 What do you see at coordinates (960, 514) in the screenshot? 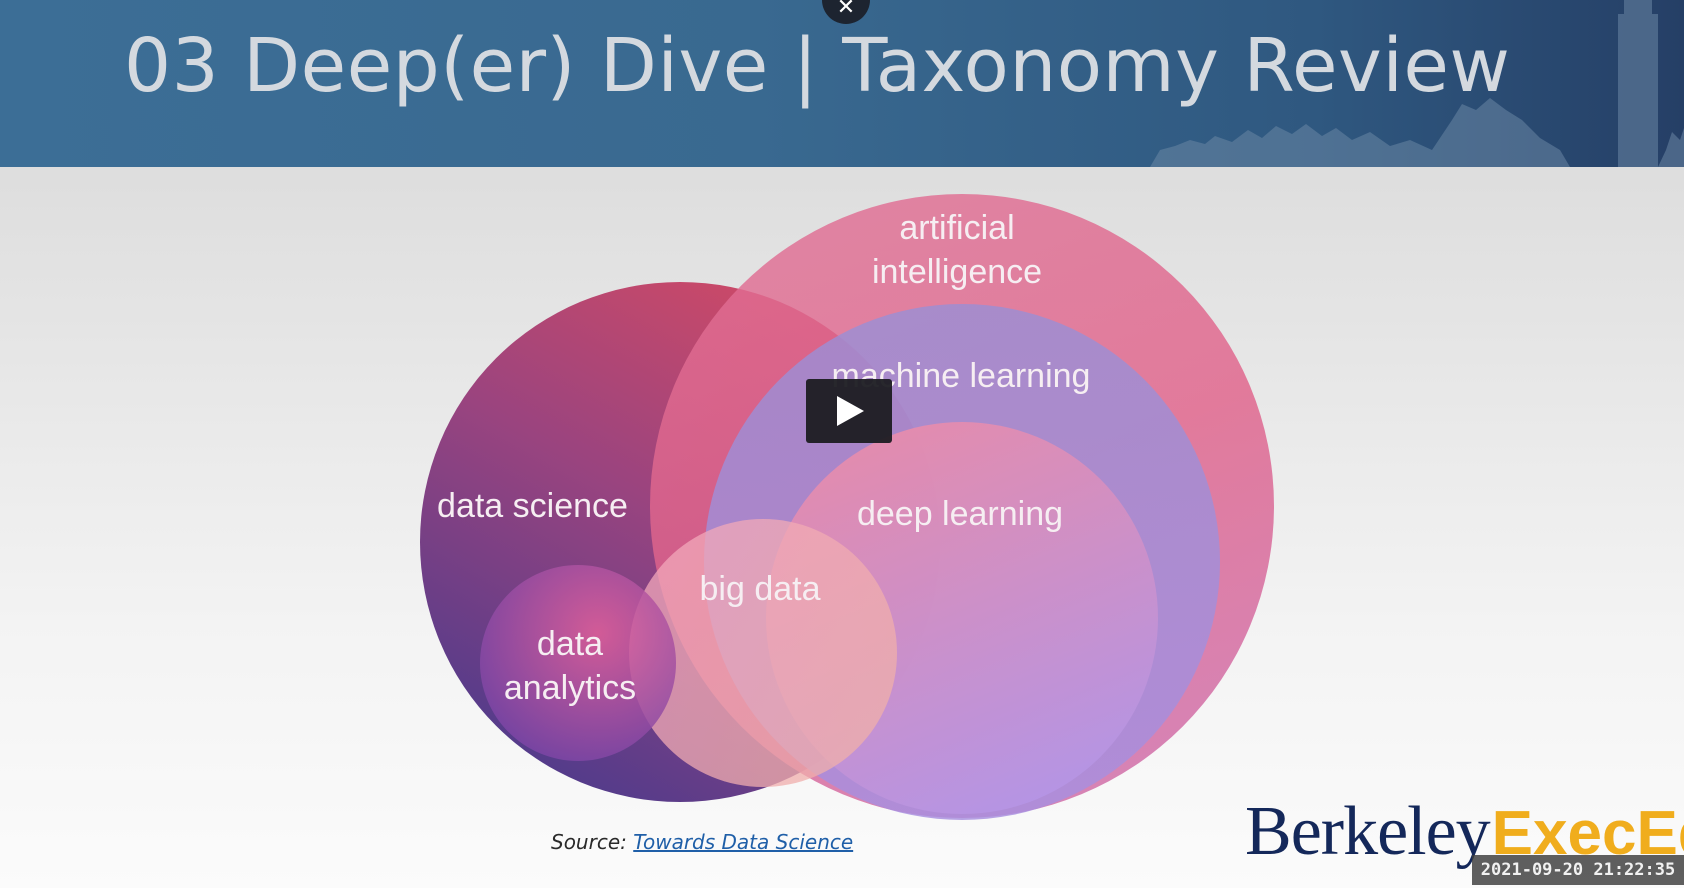
I see `deep-learning-label: deep learning` at bounding box center [960, 514].